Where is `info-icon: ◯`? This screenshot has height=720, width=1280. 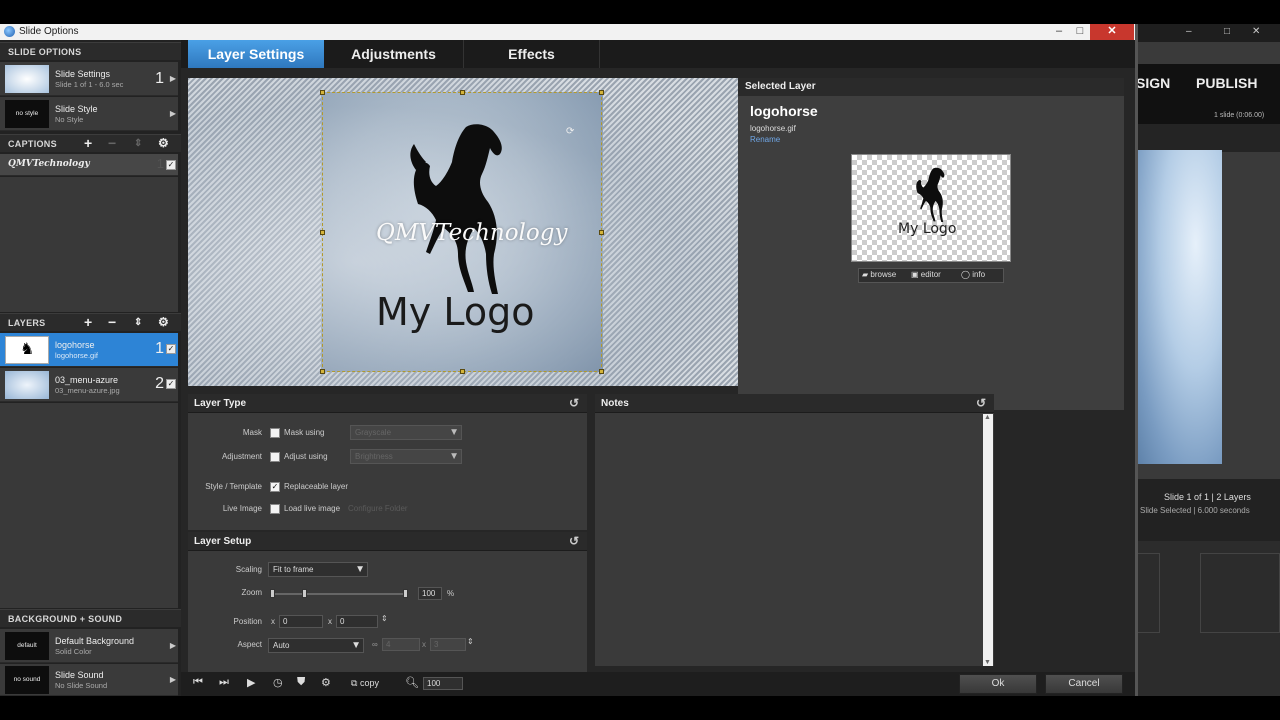
info-icon: ◯ is located at coordinates (965, 274).